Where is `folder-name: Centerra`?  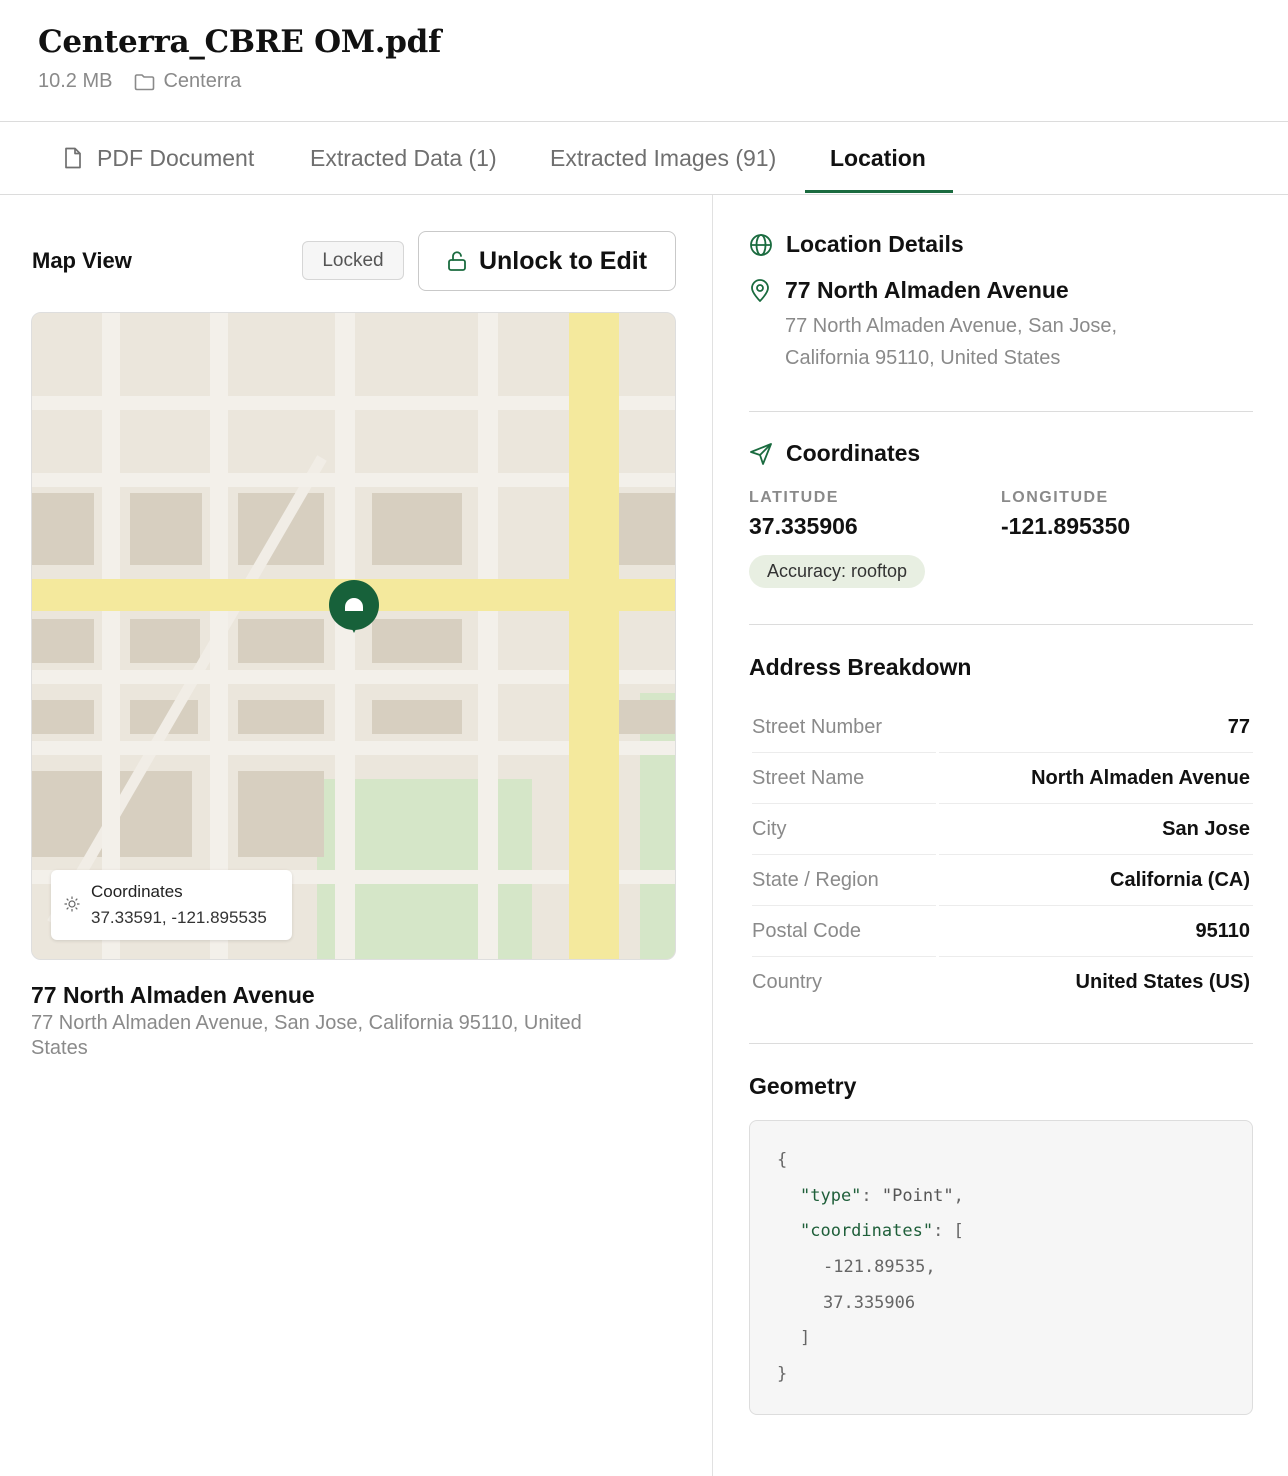
folder-name: Centerra is located at coordinates (202, 81).